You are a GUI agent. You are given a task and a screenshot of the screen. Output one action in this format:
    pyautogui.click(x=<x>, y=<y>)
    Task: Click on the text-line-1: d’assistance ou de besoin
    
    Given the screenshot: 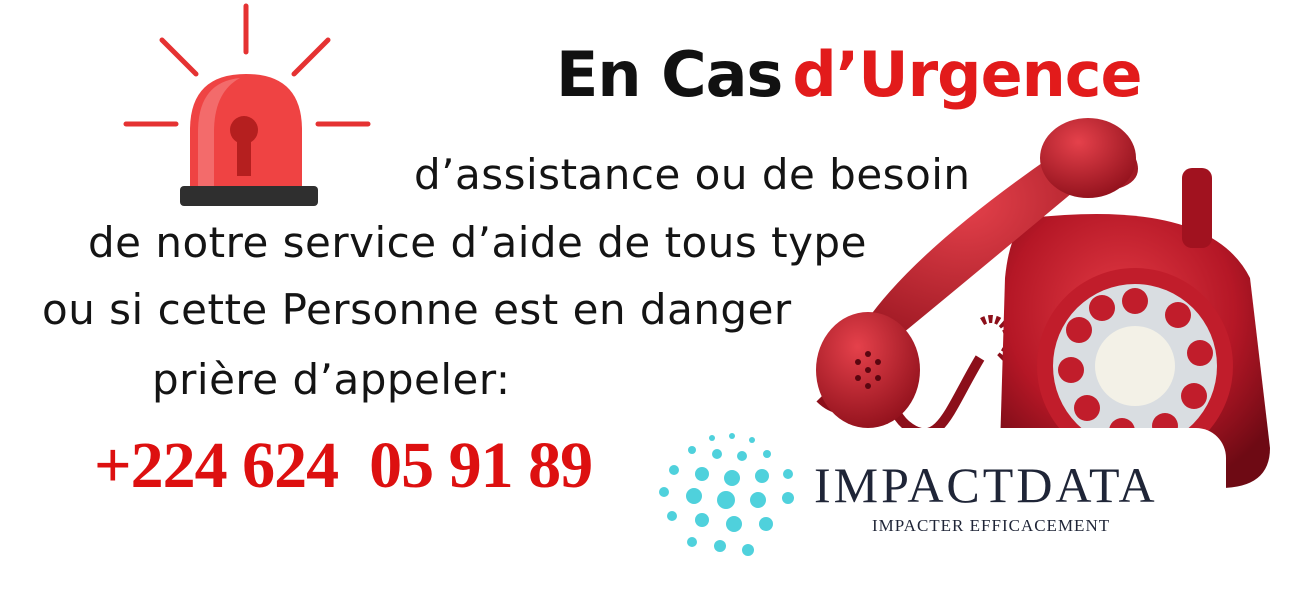 What is the action you would take?
    pyautogui.click(x=692, y=174)
    